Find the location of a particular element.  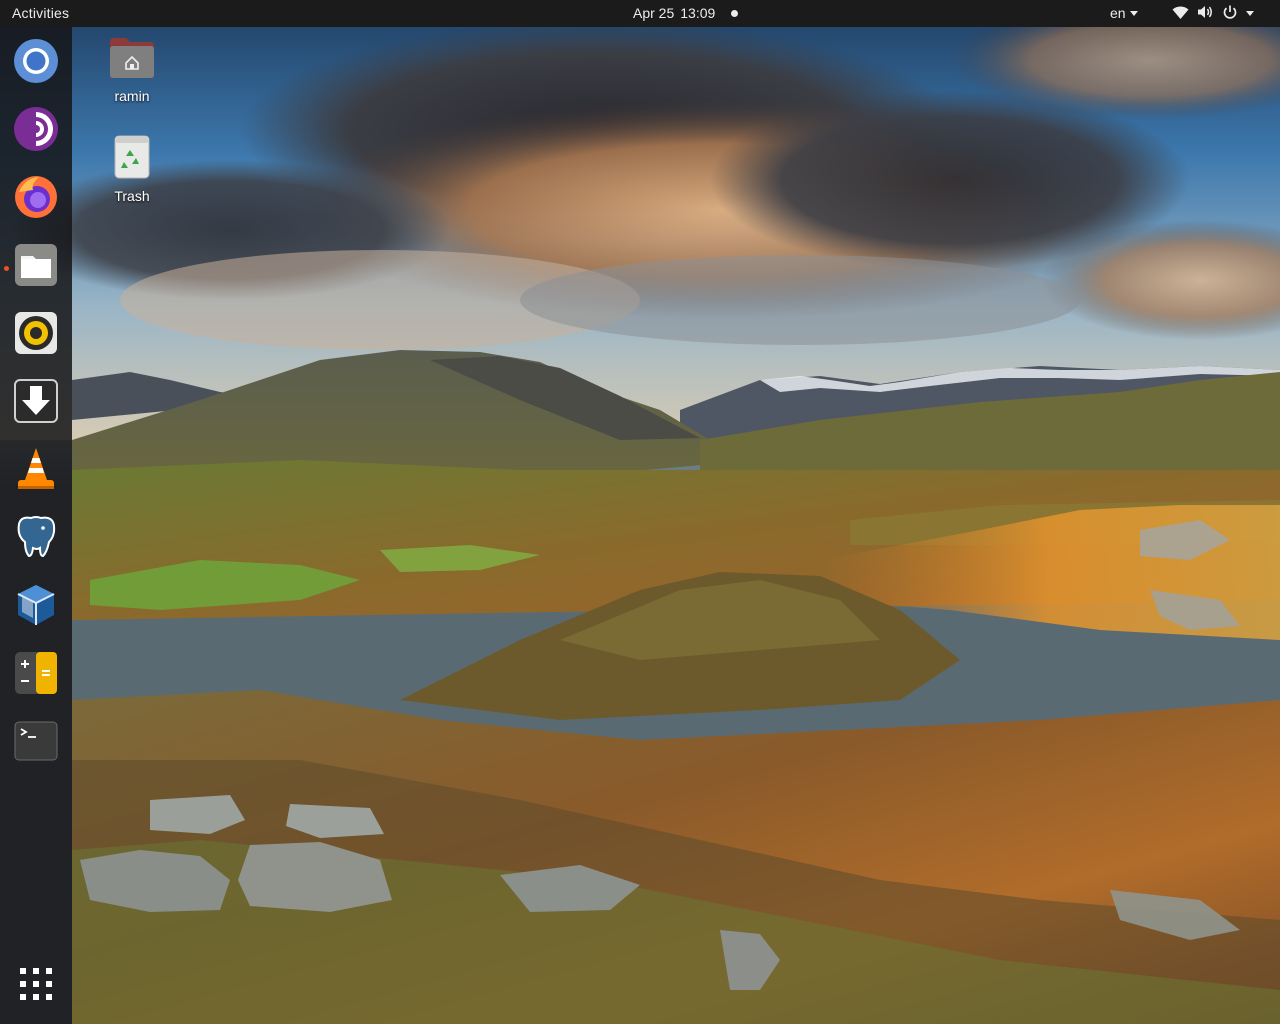

postgresql-elephant-icon is located at coordinates (36, 539).